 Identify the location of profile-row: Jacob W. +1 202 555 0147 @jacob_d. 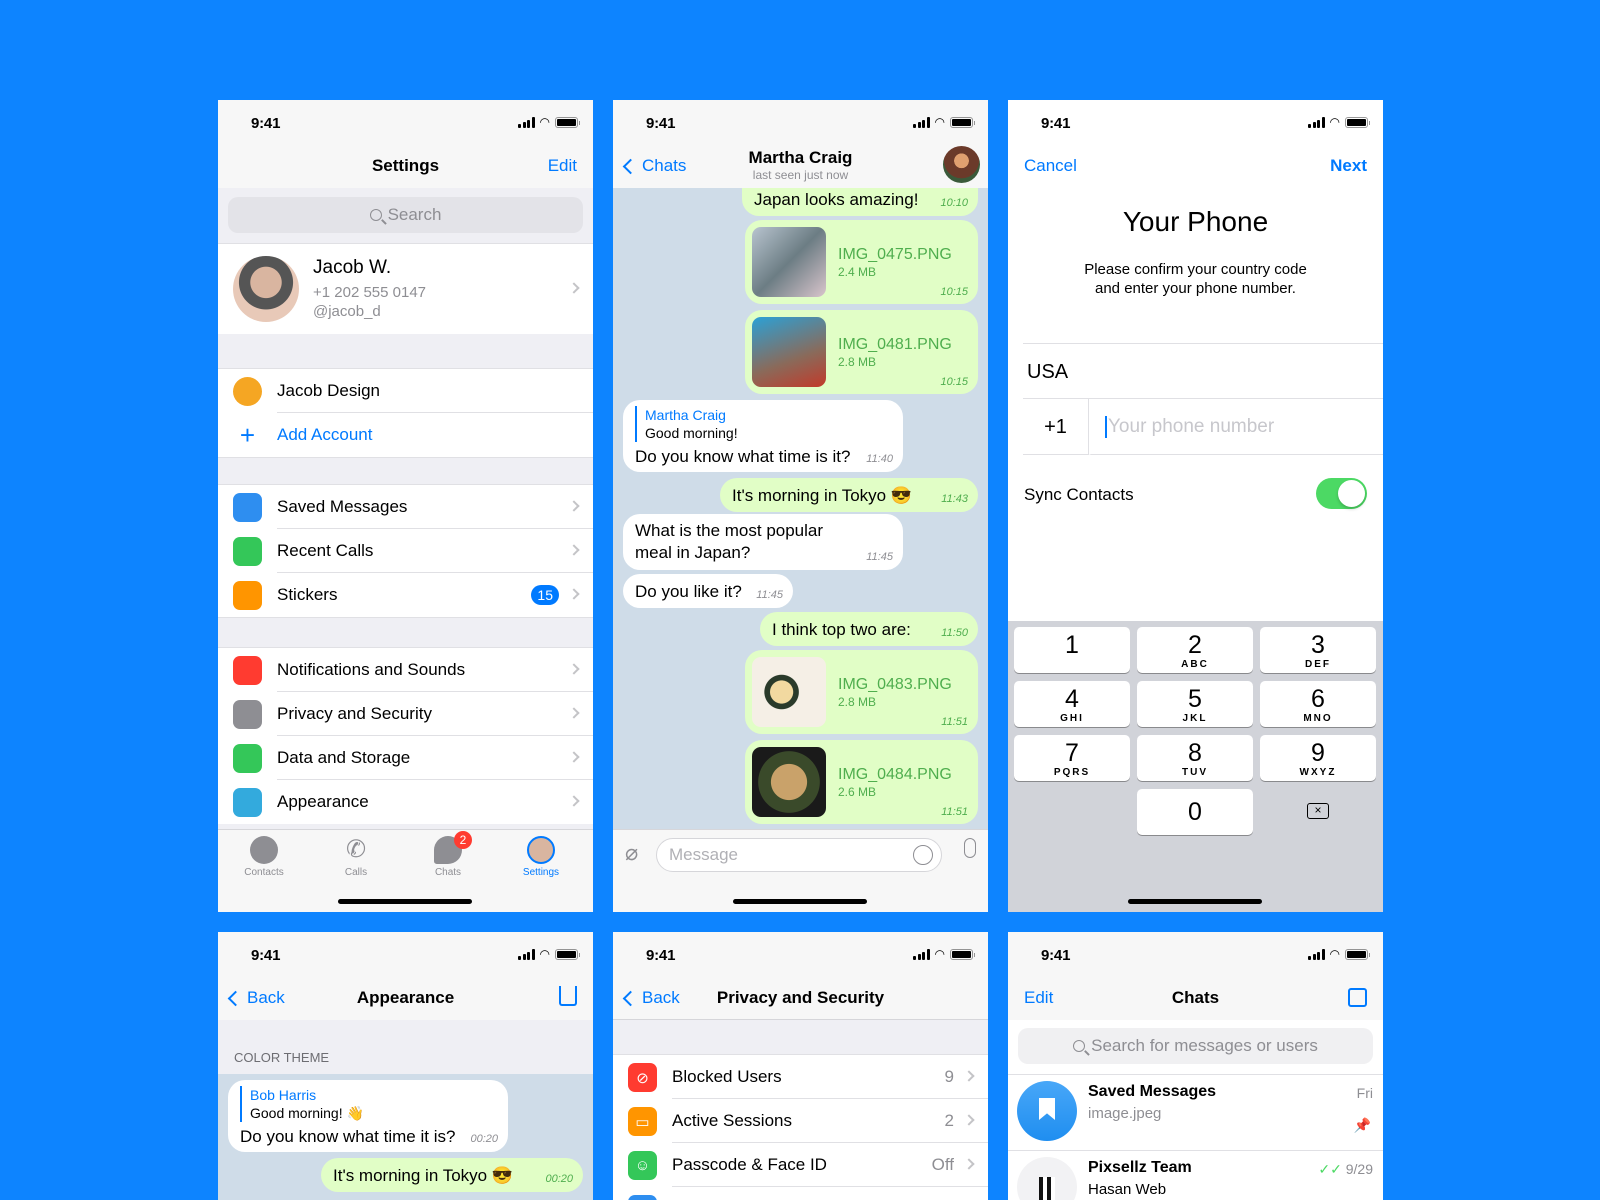
(405, 288).